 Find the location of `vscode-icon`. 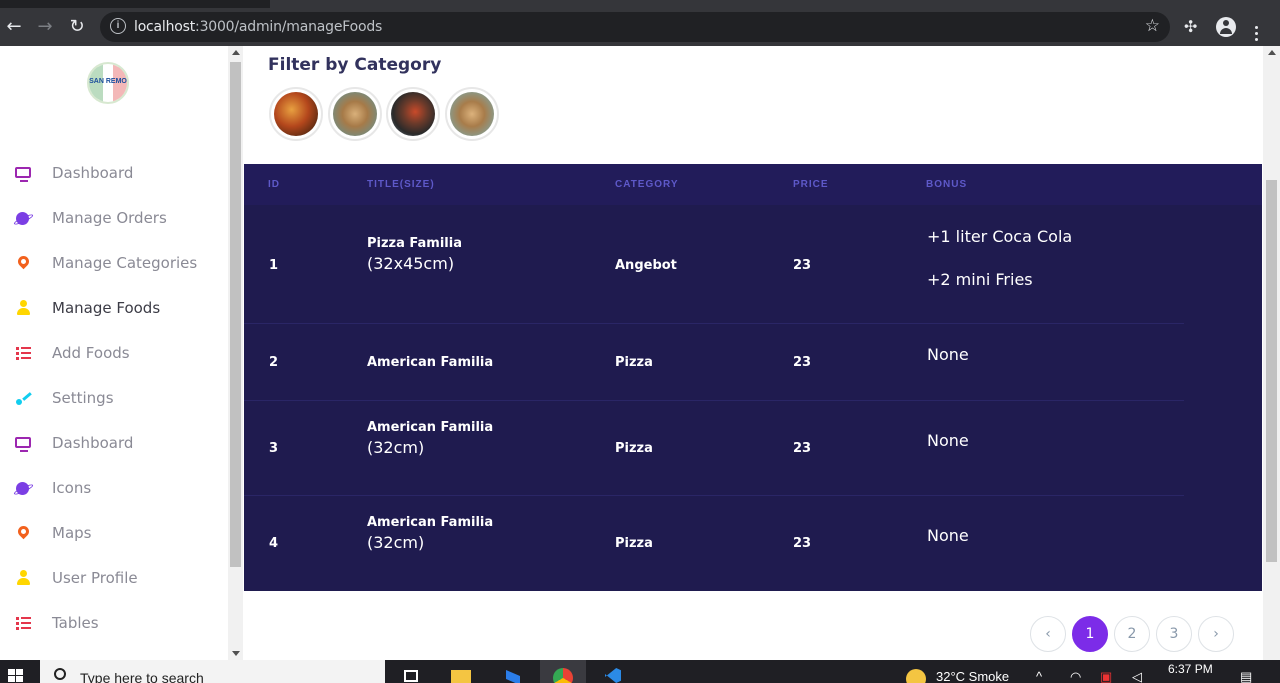

vscode-icon is located at coordinates (613, 671).